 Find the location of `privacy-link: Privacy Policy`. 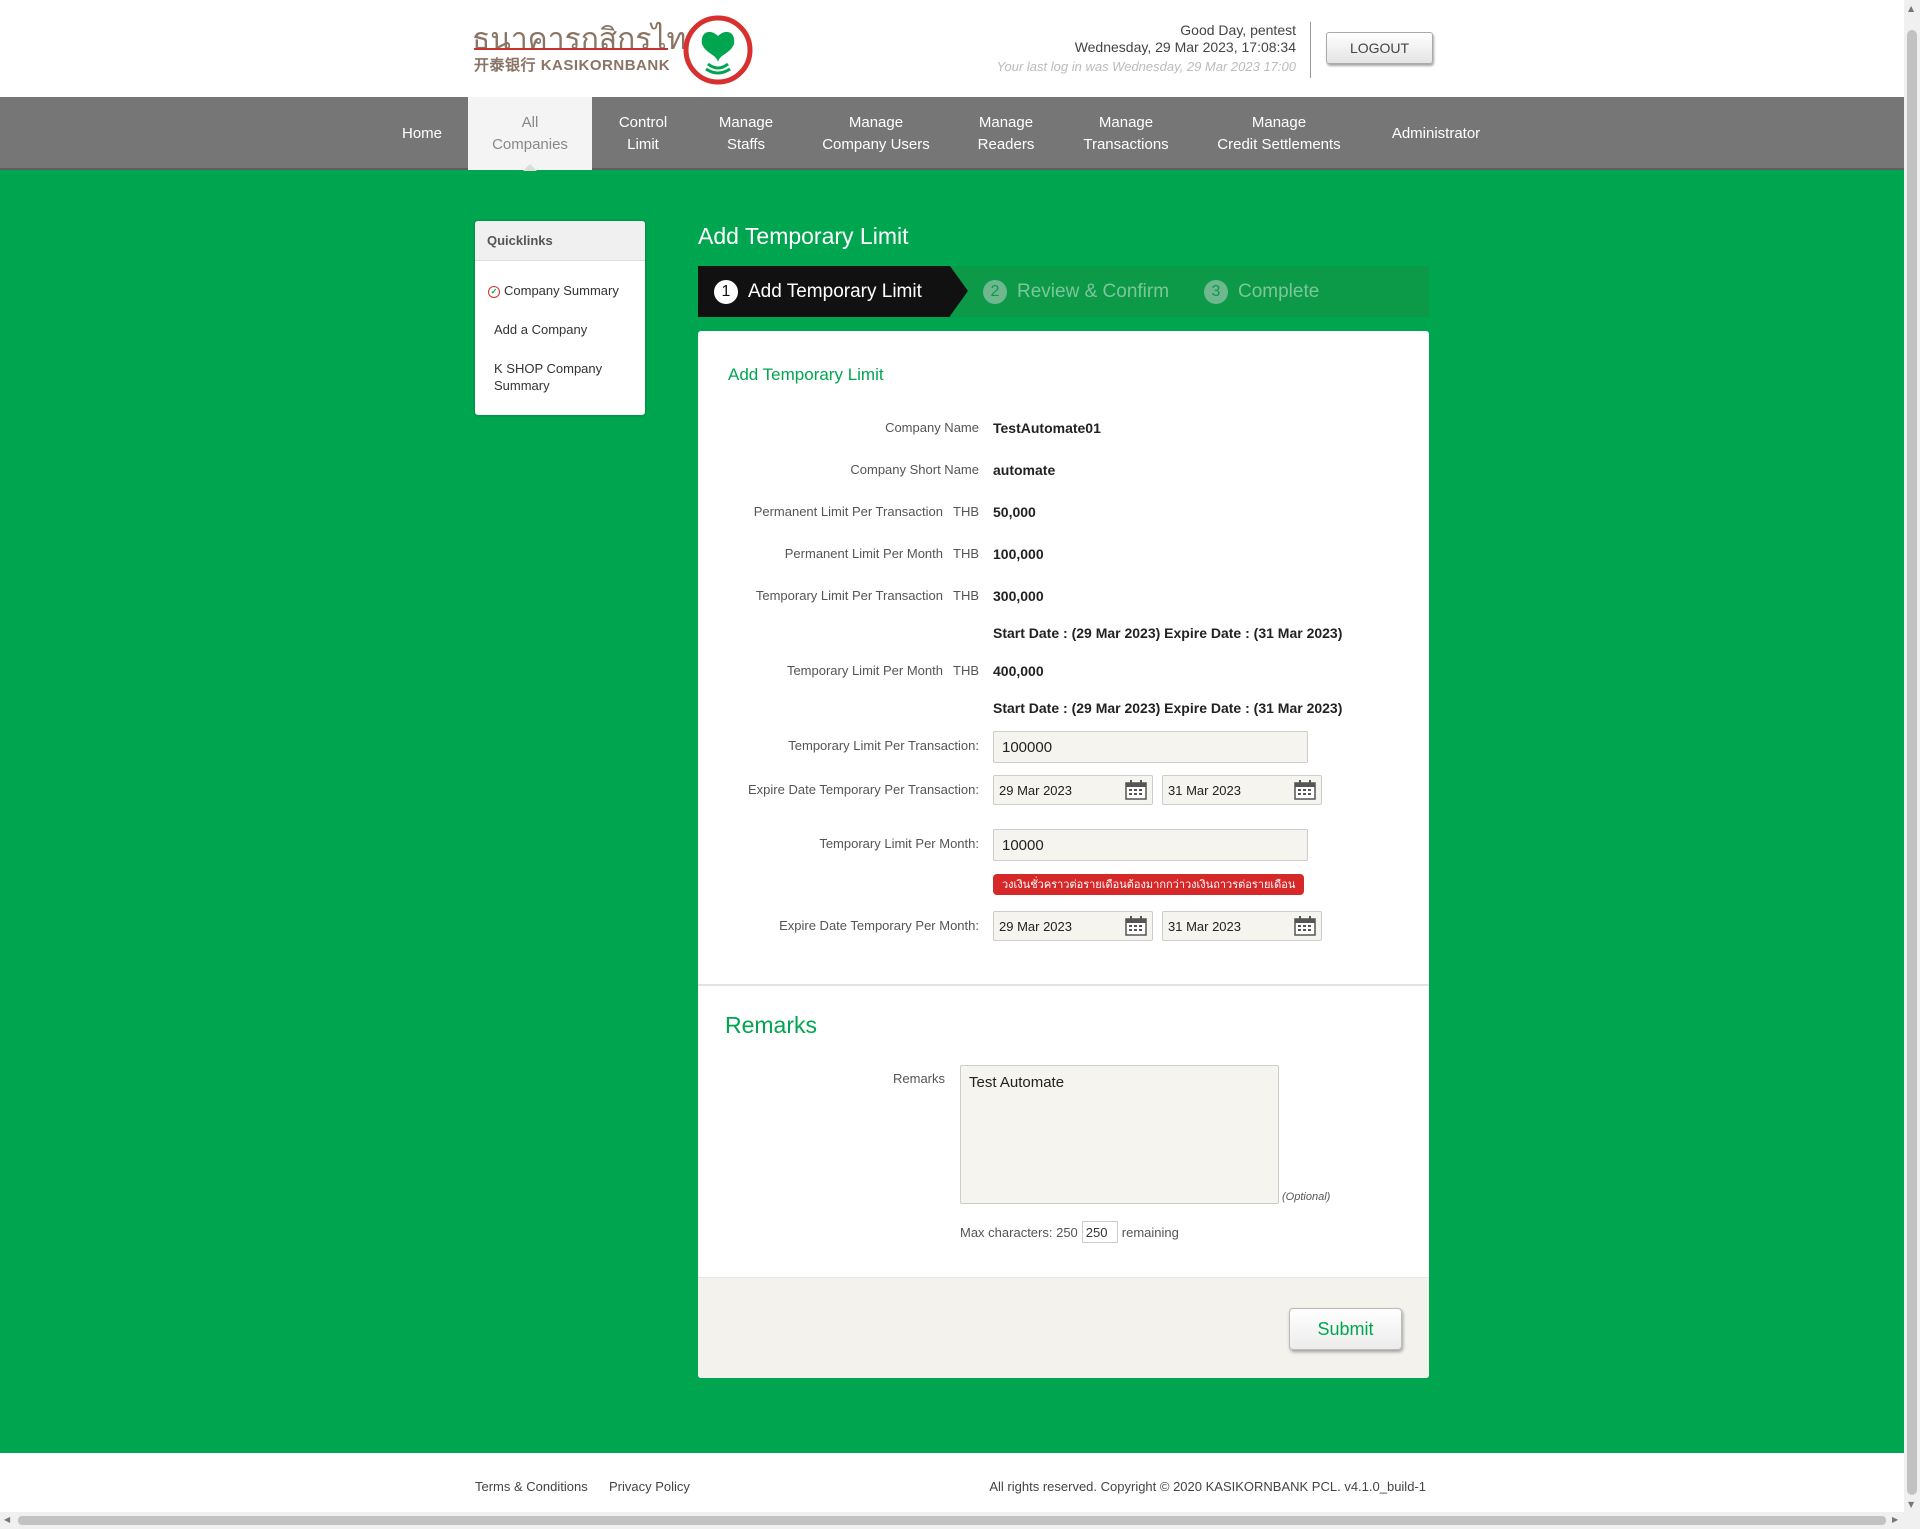

privacy-link: Privacy Policy is located at coordinates (649, 1486).